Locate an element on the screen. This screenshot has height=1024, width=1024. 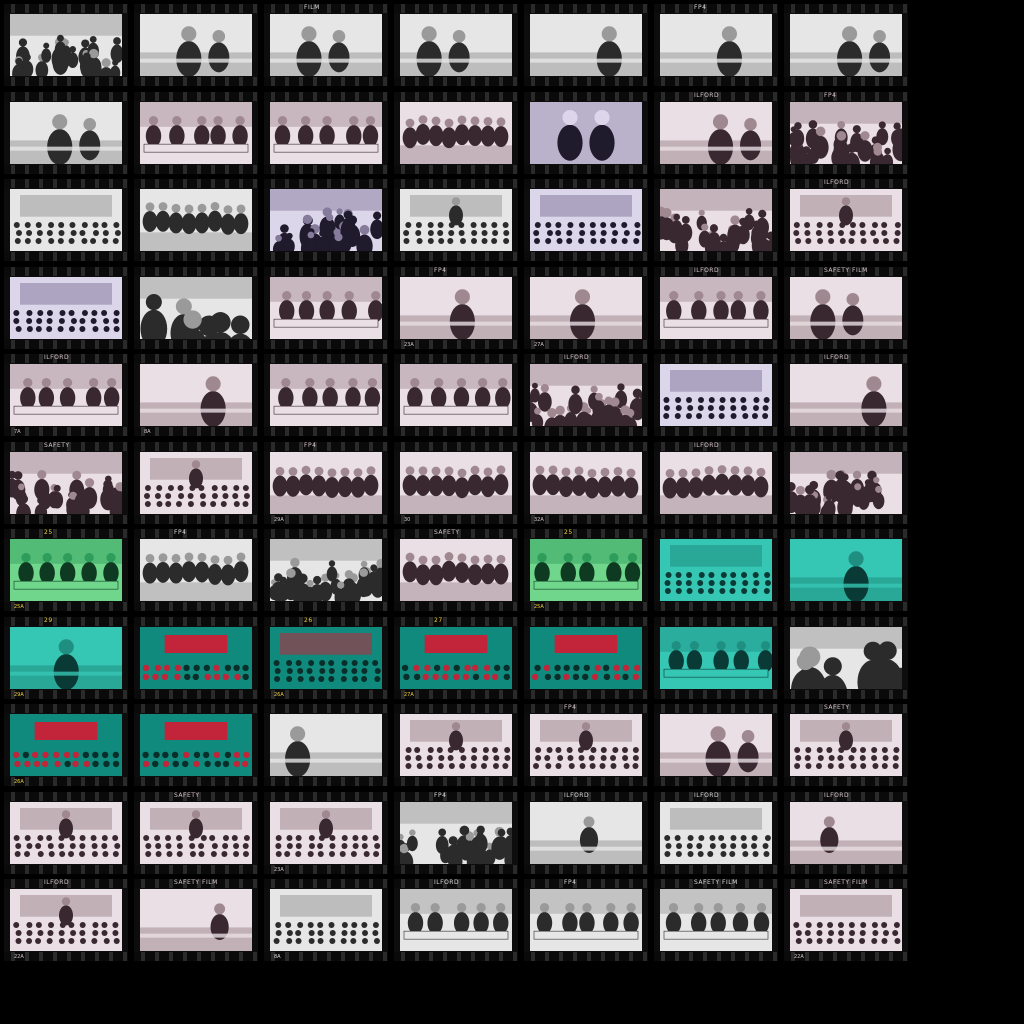
film-edge-label: 25 is located at coordinates (48, 532).